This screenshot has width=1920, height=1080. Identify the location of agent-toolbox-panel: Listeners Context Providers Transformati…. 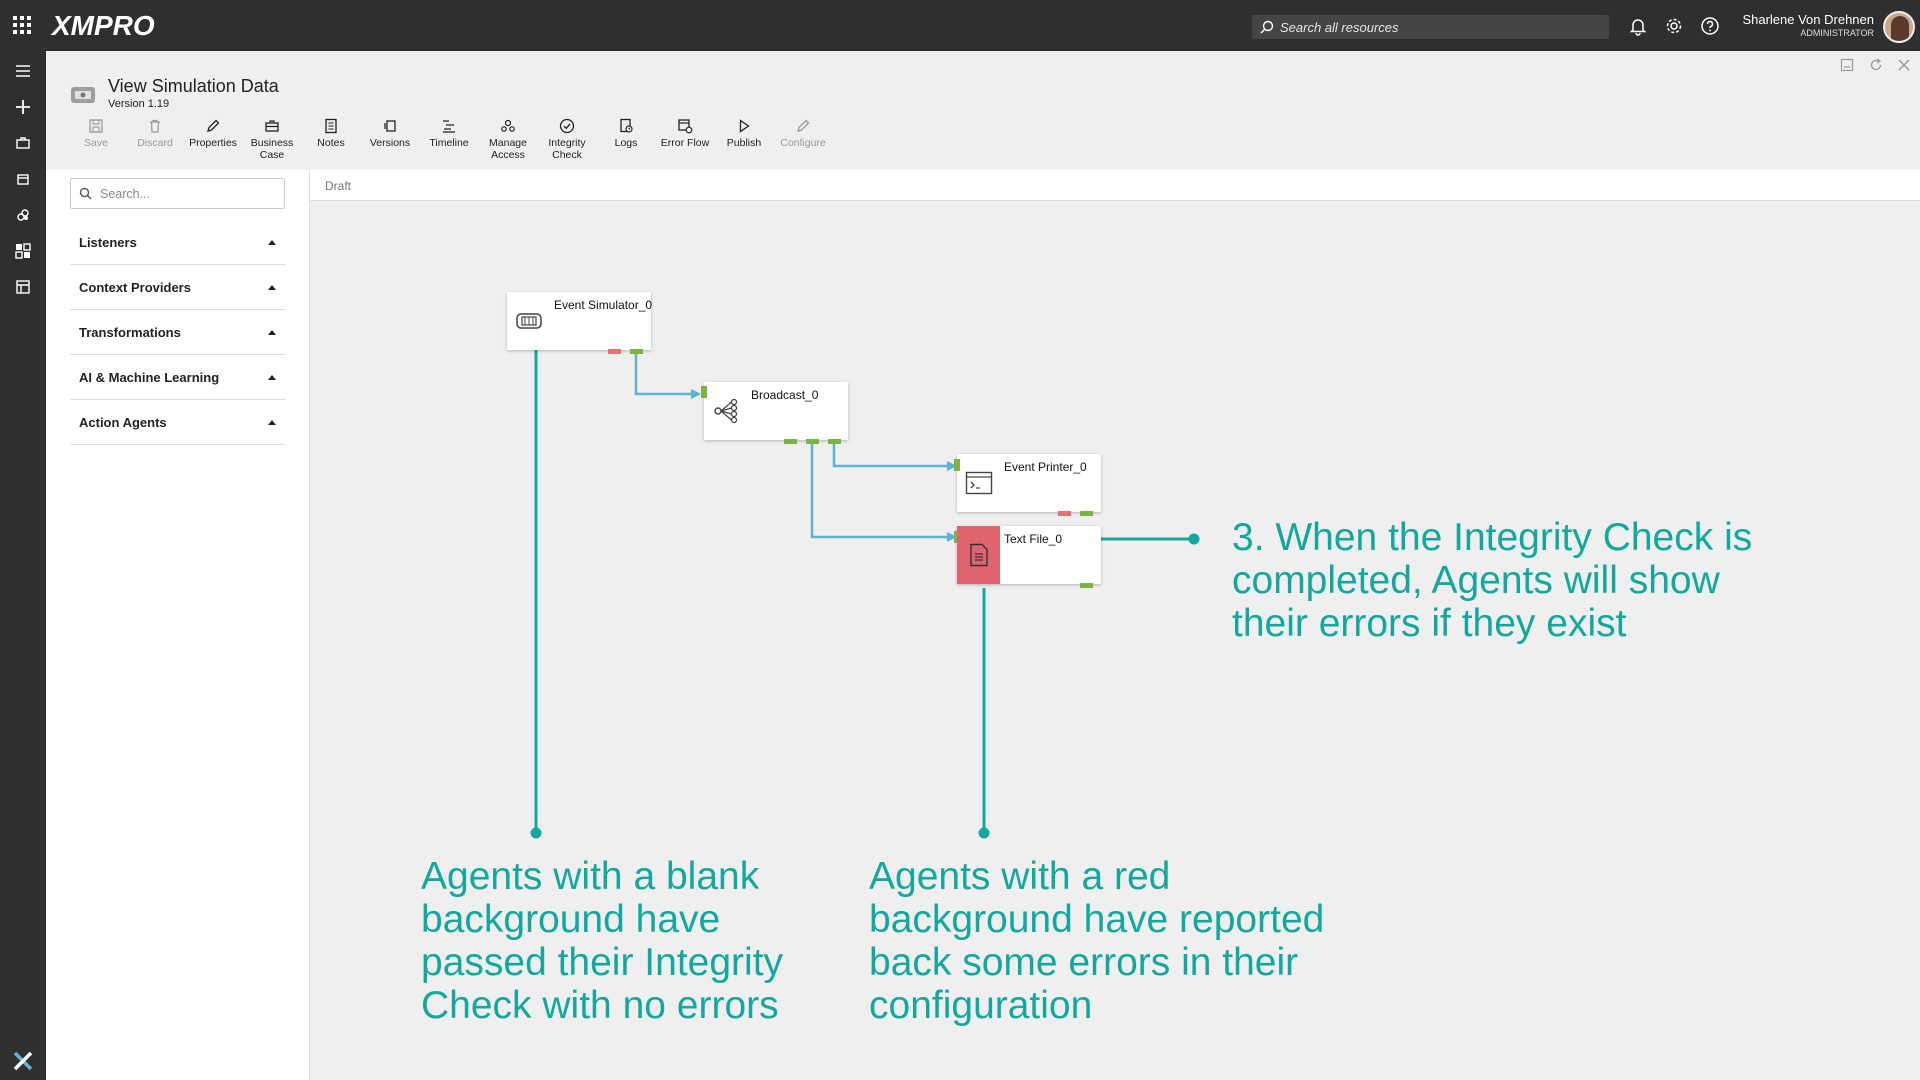
(177, 625).